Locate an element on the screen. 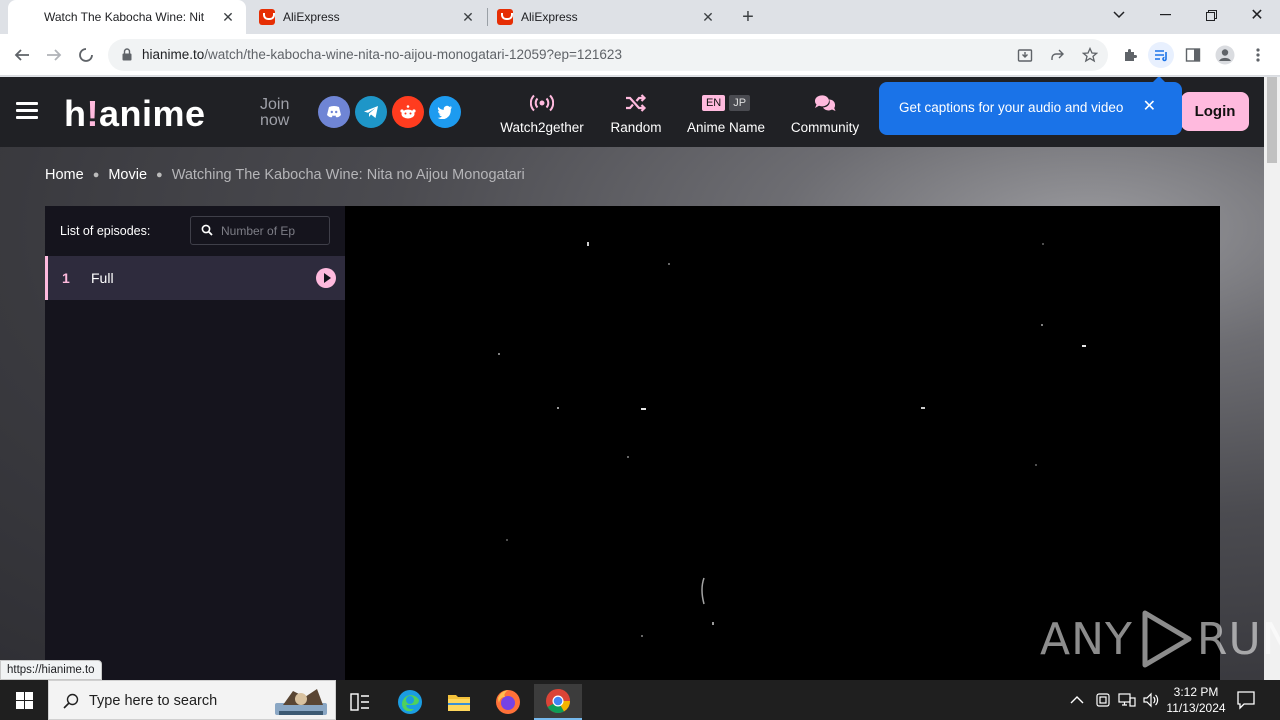  lang-en-option: EN is located at coordinates (713, 103).